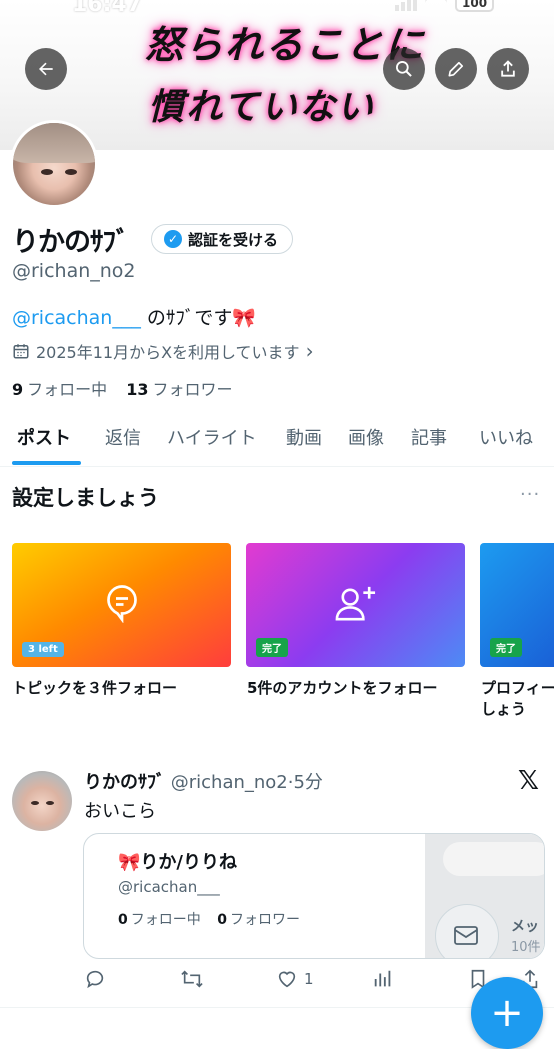 The image size is (554, 1049). I want to click on back-button, so click(46, 69).